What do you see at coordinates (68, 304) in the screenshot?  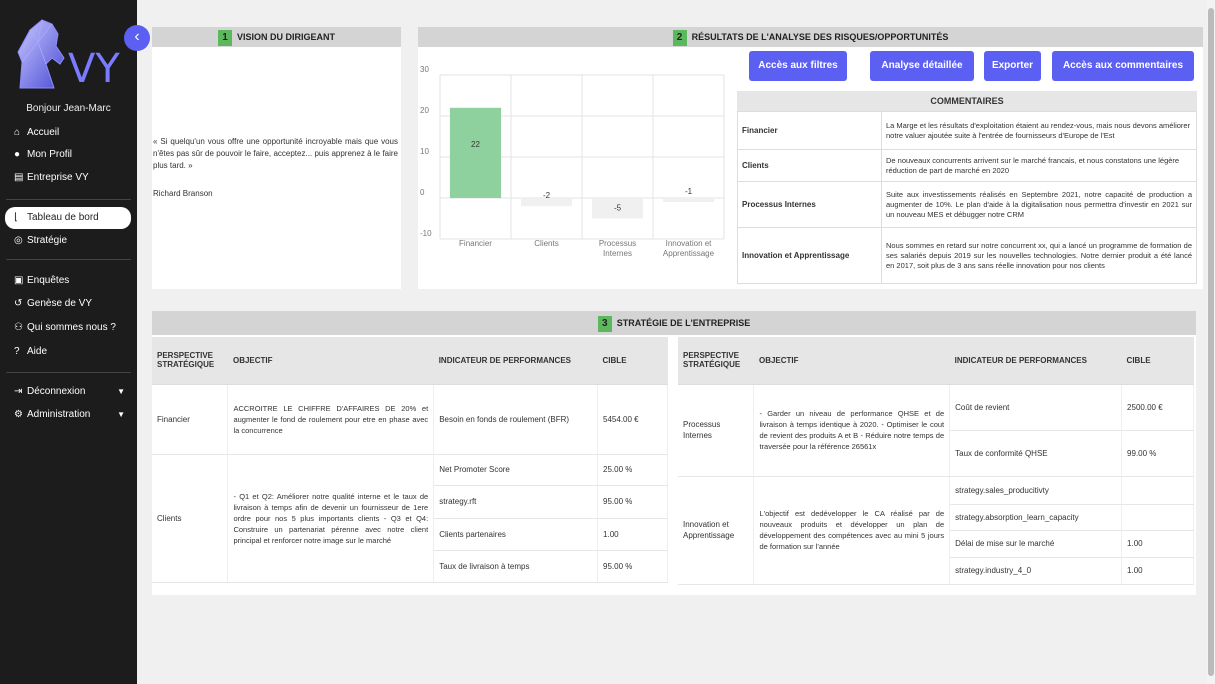 I see `sidebar-item-genese: ↺ Genèse de VY` at bounding box center [68, 304].